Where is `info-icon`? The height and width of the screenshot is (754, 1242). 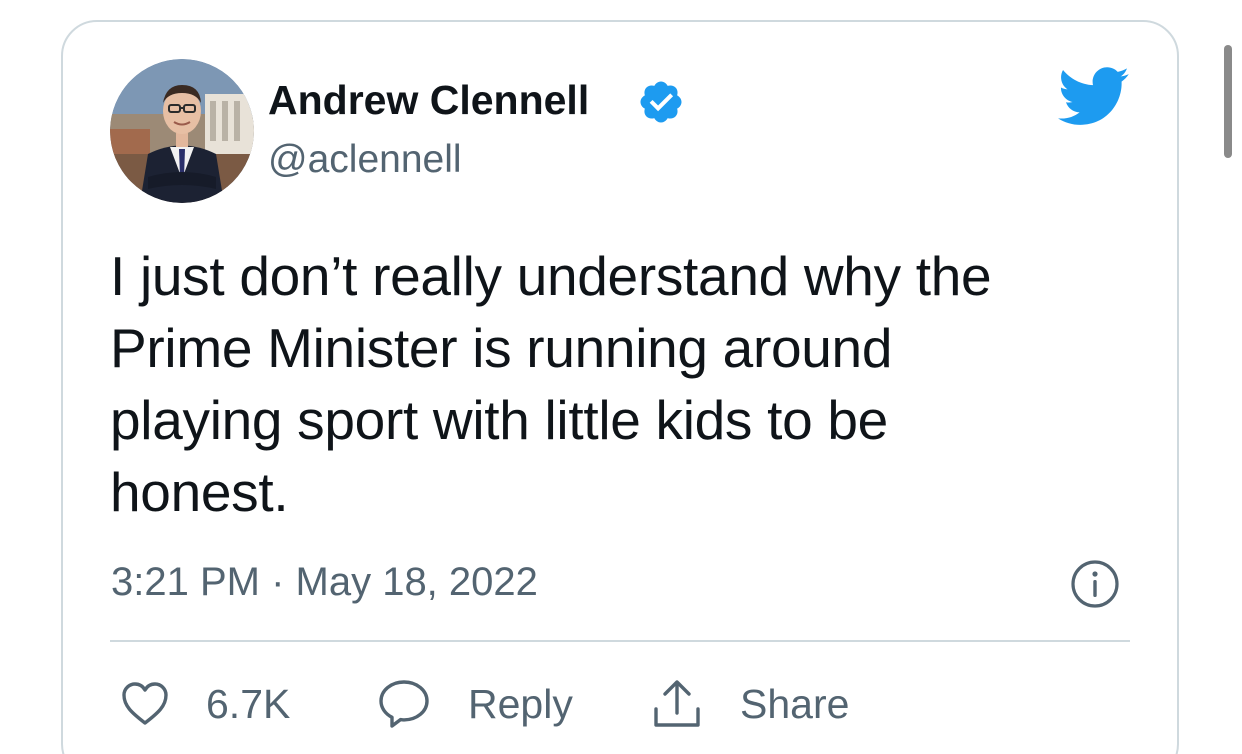 info-icon is located at coordinates (1095, 584).